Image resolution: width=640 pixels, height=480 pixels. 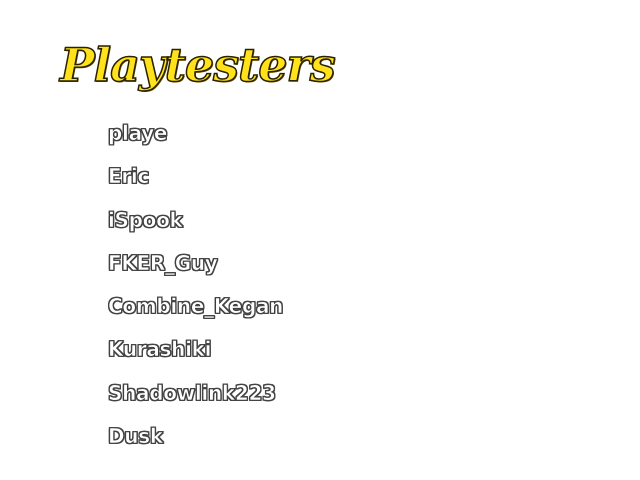 I want to click on playtester-name: Kurashiki, so click(x=160, y=349).